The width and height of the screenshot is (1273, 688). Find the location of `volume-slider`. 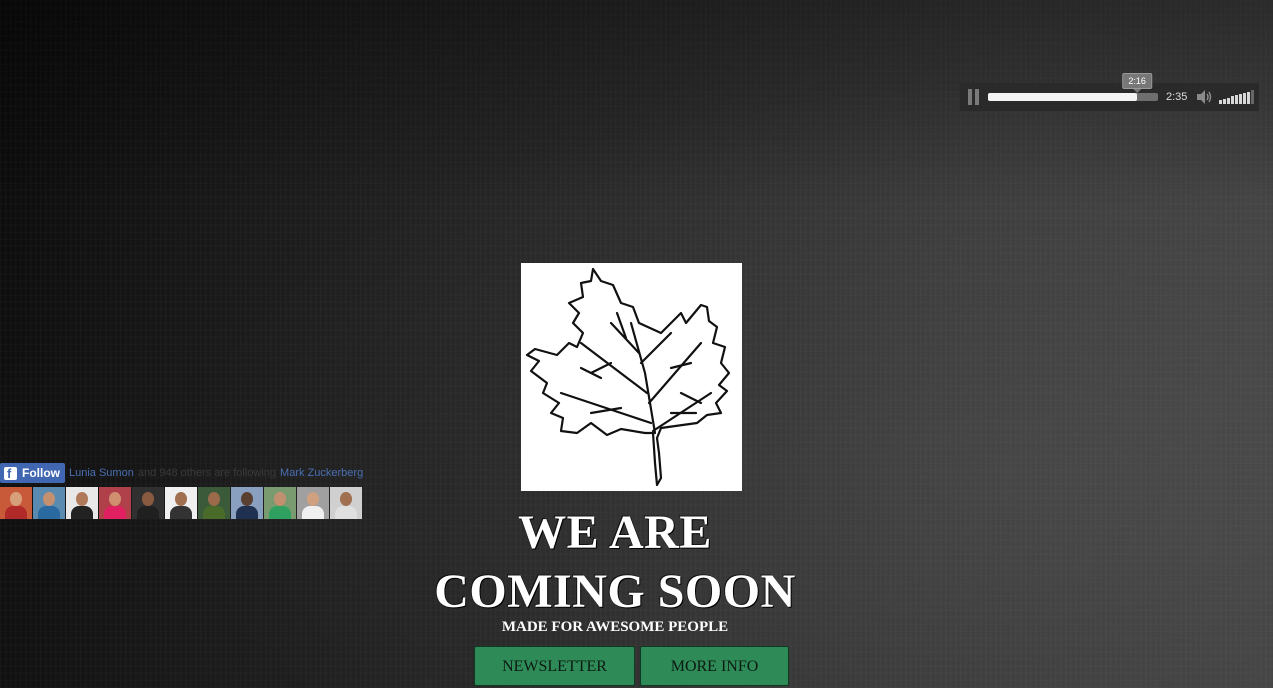

volume-slider is located at coordinates (1236, 97).